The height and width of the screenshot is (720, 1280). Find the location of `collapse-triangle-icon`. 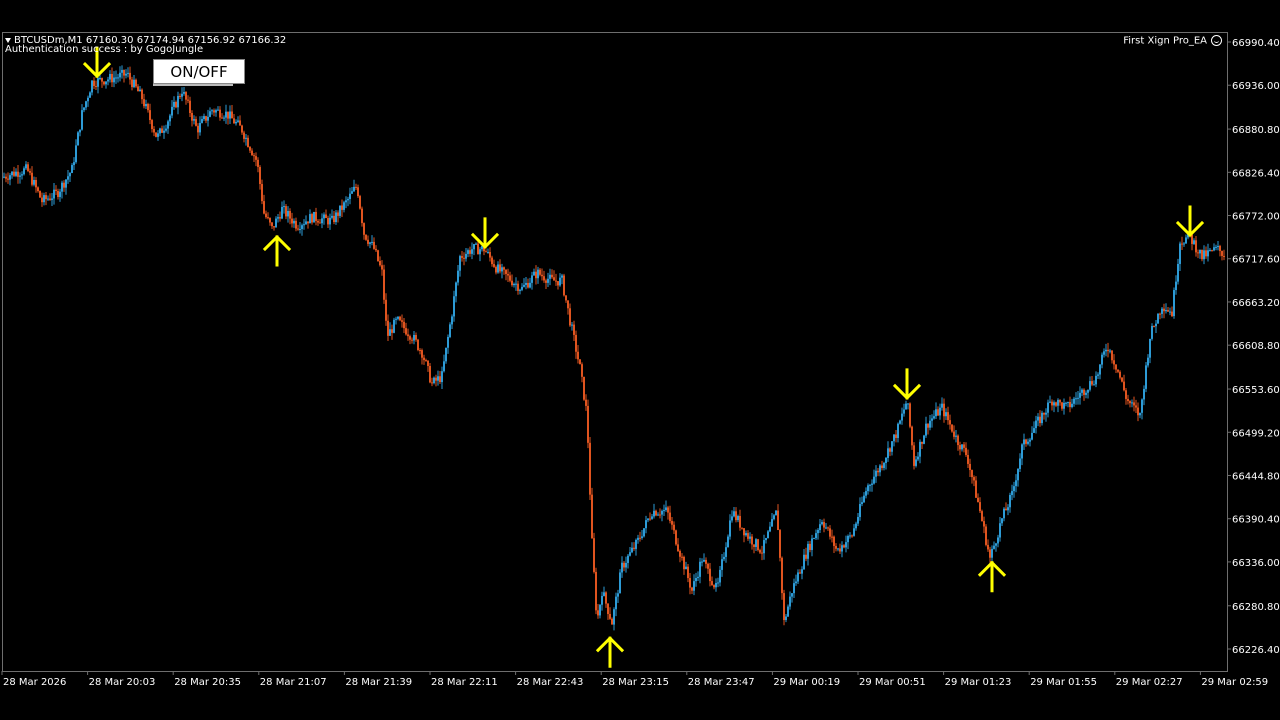

collapse-triangle-icon is located at coordinates (8, 40).